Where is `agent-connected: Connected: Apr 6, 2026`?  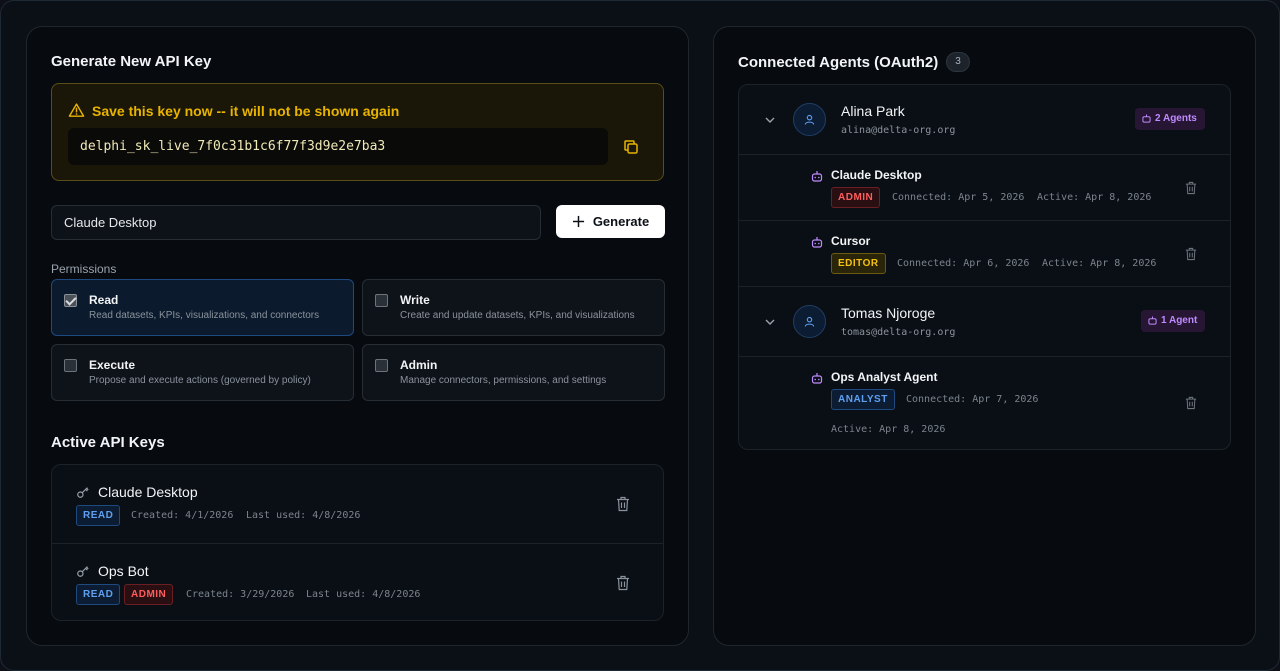 agent-connected: Connected: Apr 6, 2026 is located at coordinates (963, 263).